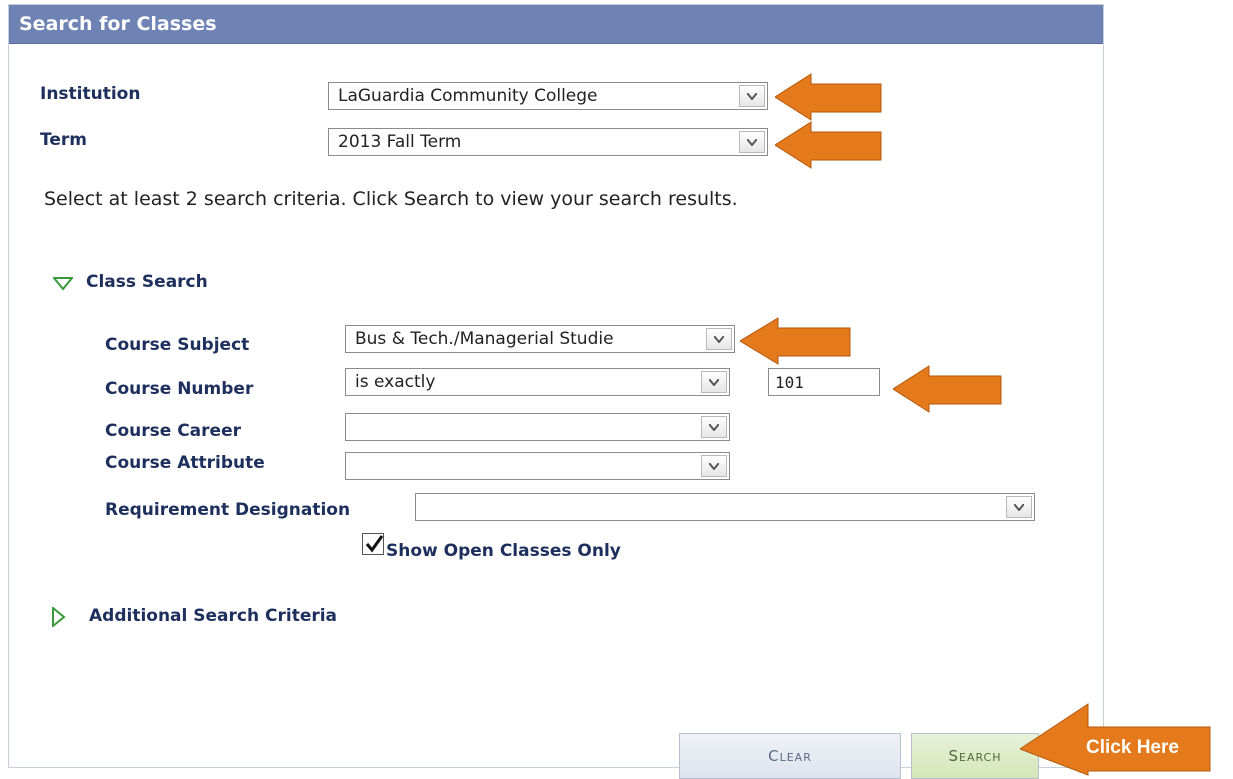  I want to click on course-career-select, so click(537, 427).